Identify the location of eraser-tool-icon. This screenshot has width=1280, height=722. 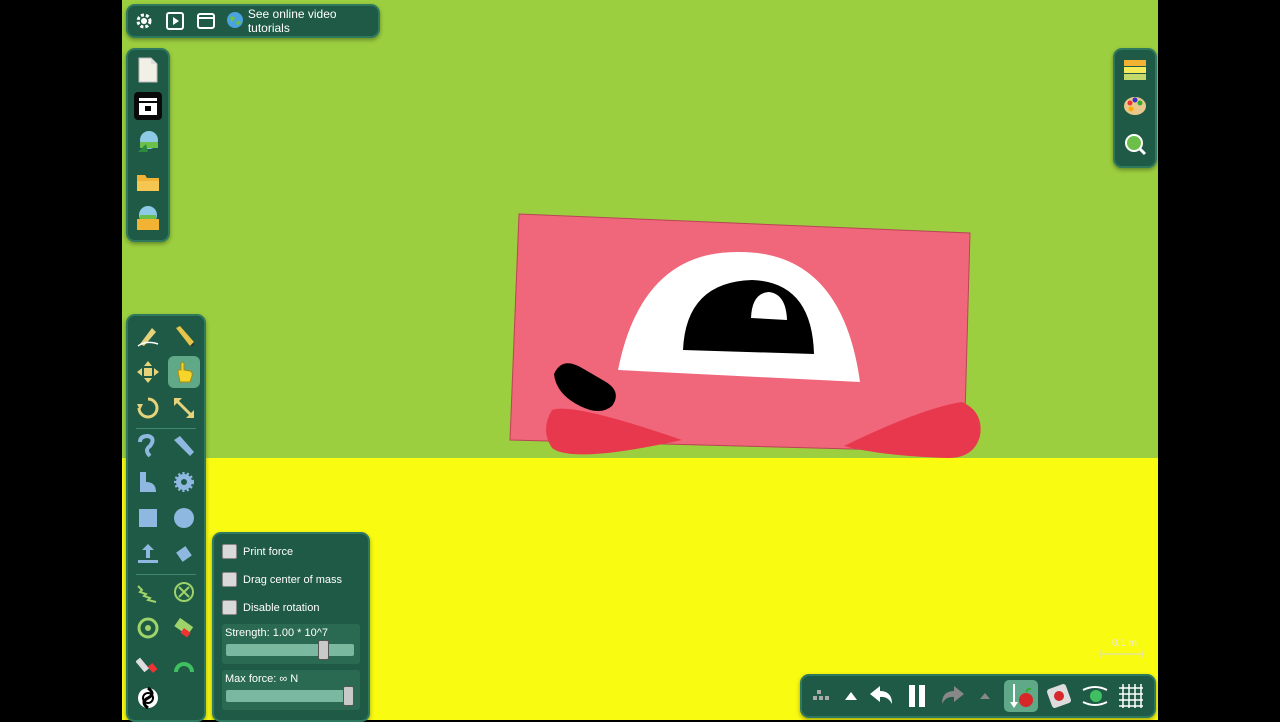
(184, 628).